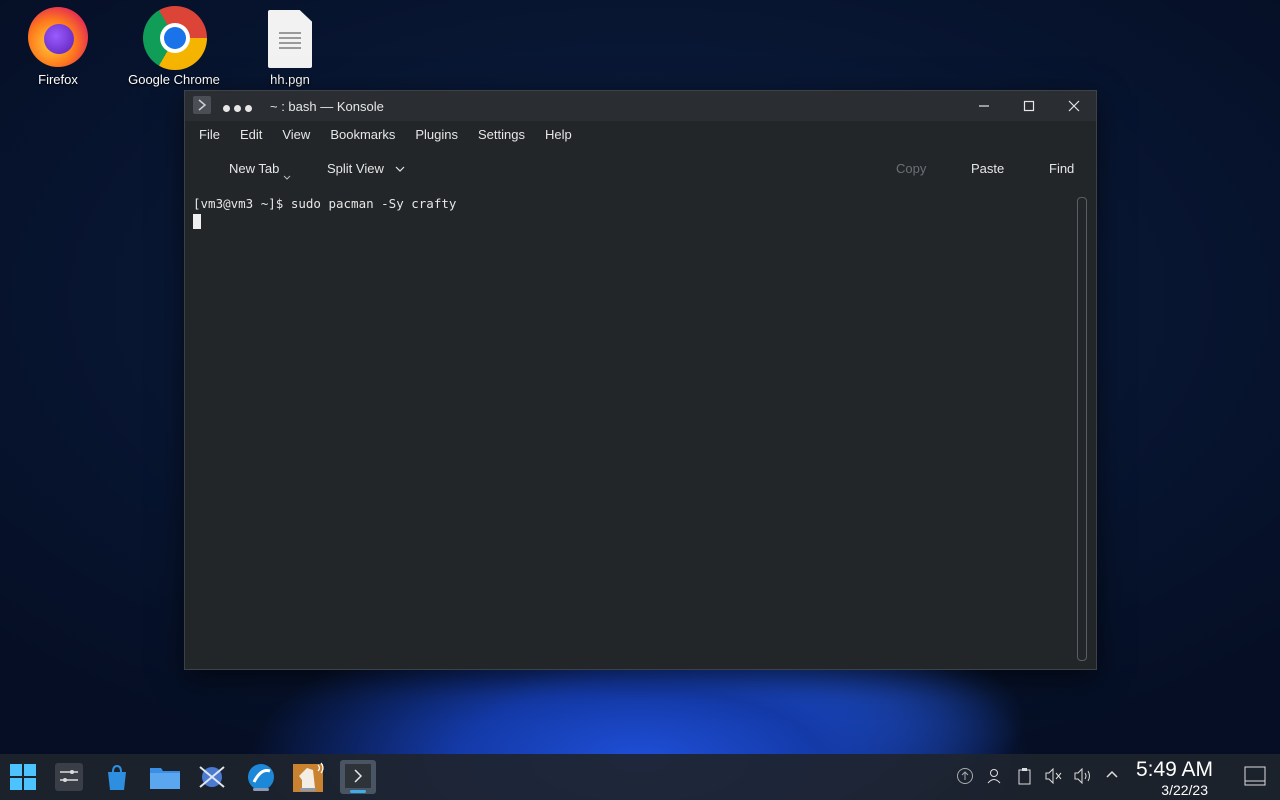 Image resolution: width=1280 pixels, height=800 pixels. I want to click on terminal-line: [vm3@vm3 ~]$ sudo pacman -Sy crafty, so click(325, 203).